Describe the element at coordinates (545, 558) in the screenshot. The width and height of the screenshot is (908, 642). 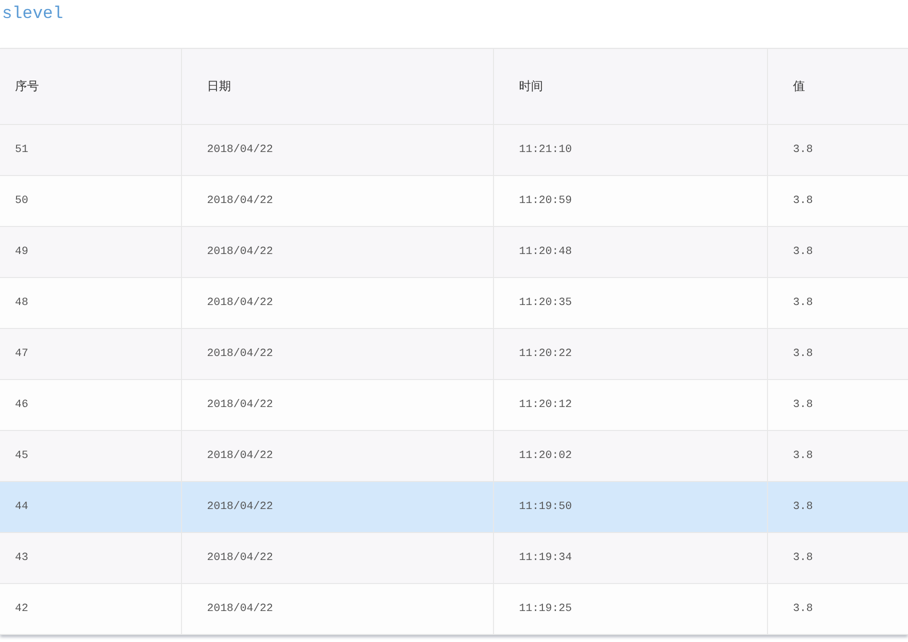
I see `table-cell: 11:19:34` at that location.